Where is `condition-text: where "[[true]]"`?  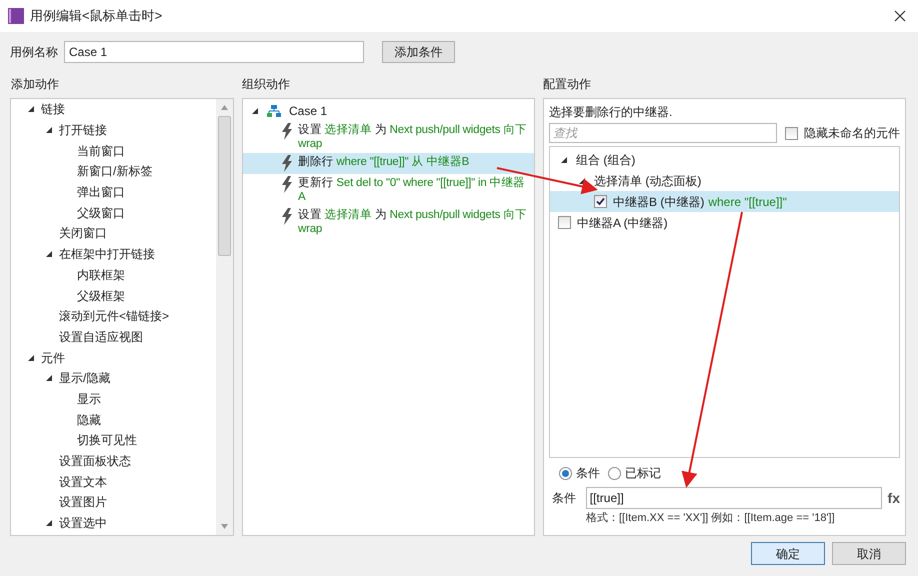 condition-text: where "[[true]]" is located at coordinates (747, 202).